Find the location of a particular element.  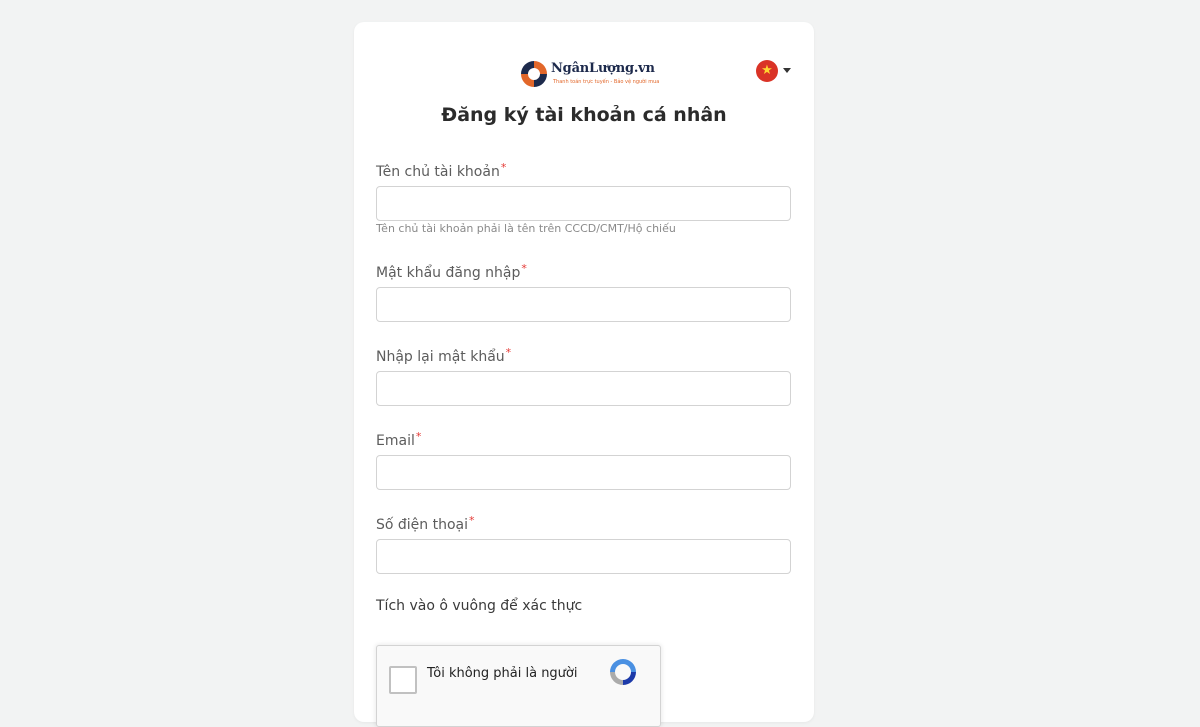

nganluong-swirl-icon is located at coordinates (534, 74).